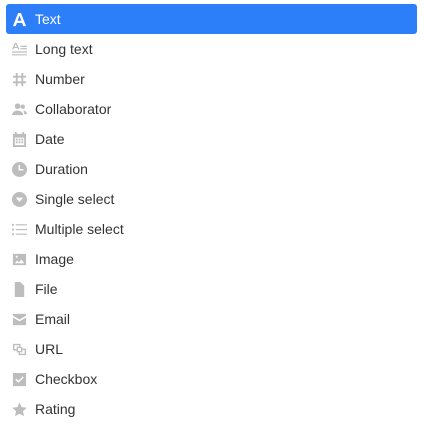  I want to click on field-type-file: File, so click(211, 289).